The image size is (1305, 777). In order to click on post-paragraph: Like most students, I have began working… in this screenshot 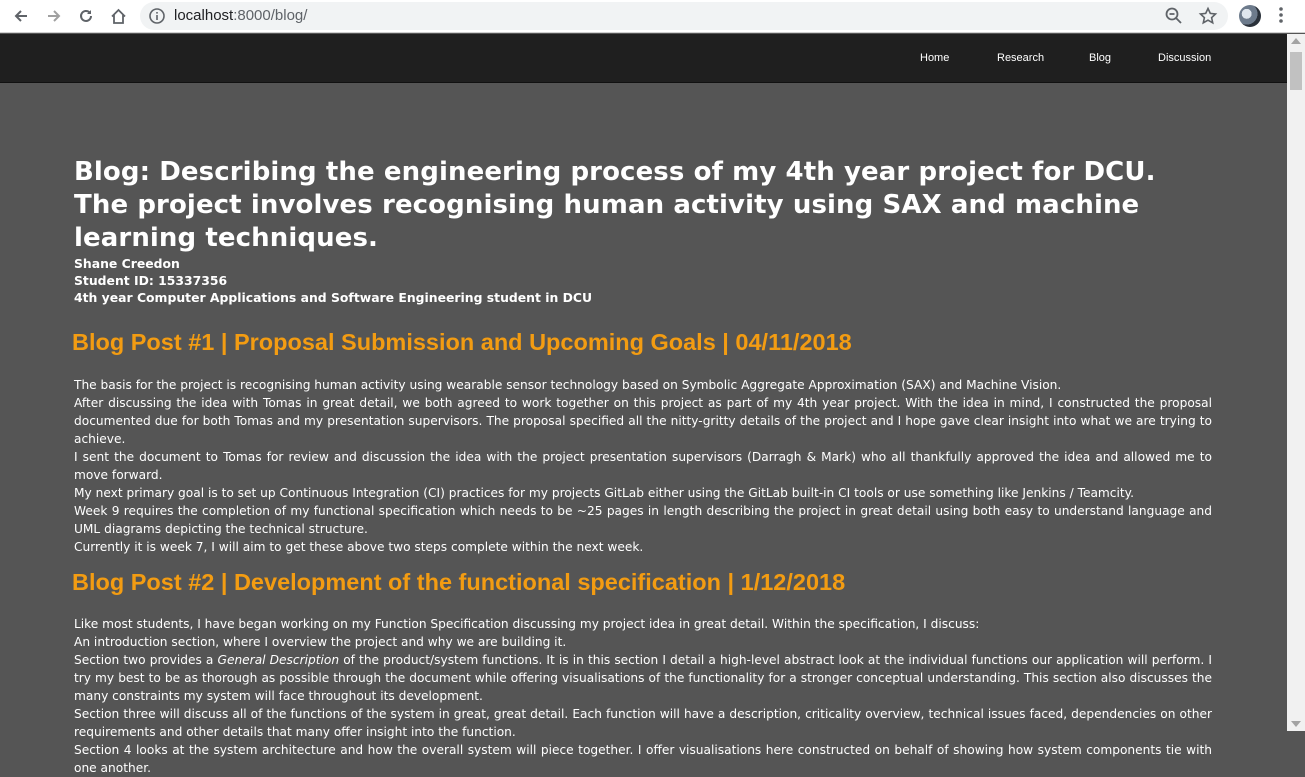, I will do `click(527, 624)`.